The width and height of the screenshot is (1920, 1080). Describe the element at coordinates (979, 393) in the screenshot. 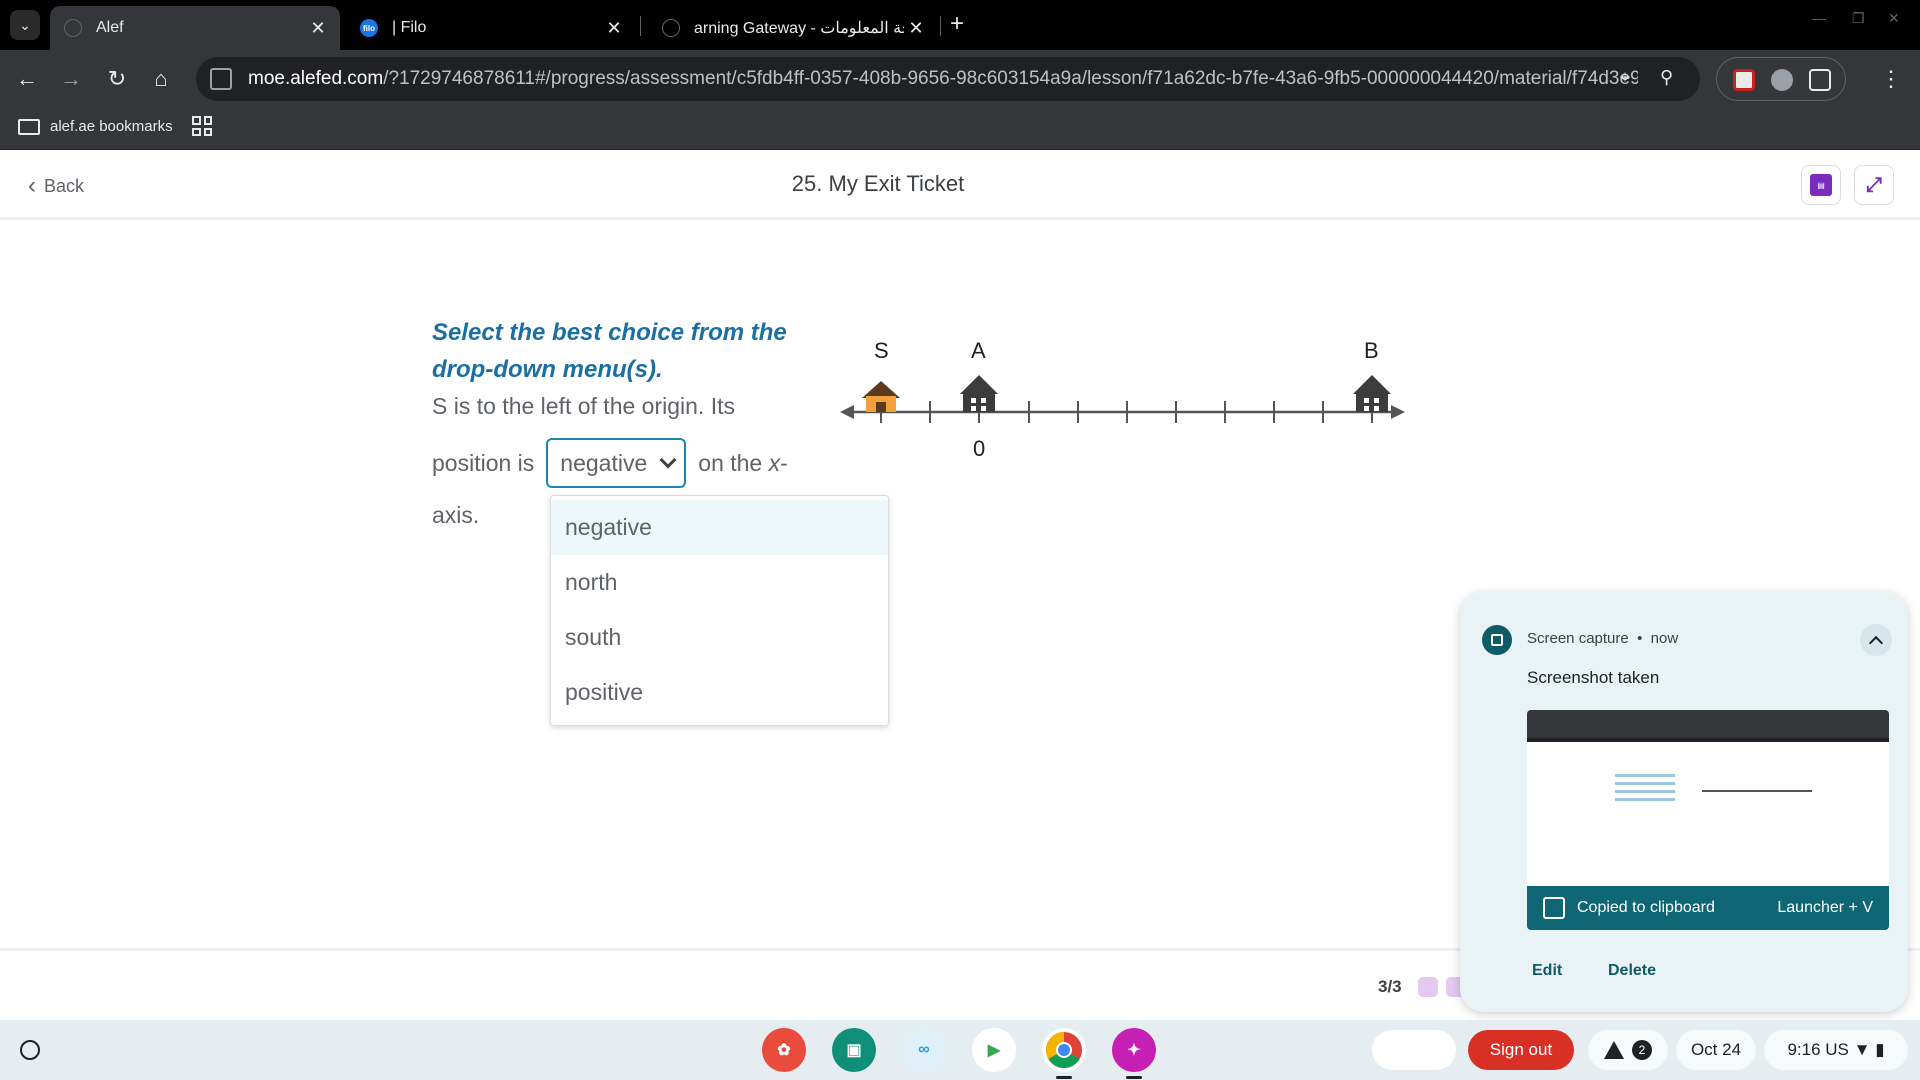

I see `house-a-icon` at that location.